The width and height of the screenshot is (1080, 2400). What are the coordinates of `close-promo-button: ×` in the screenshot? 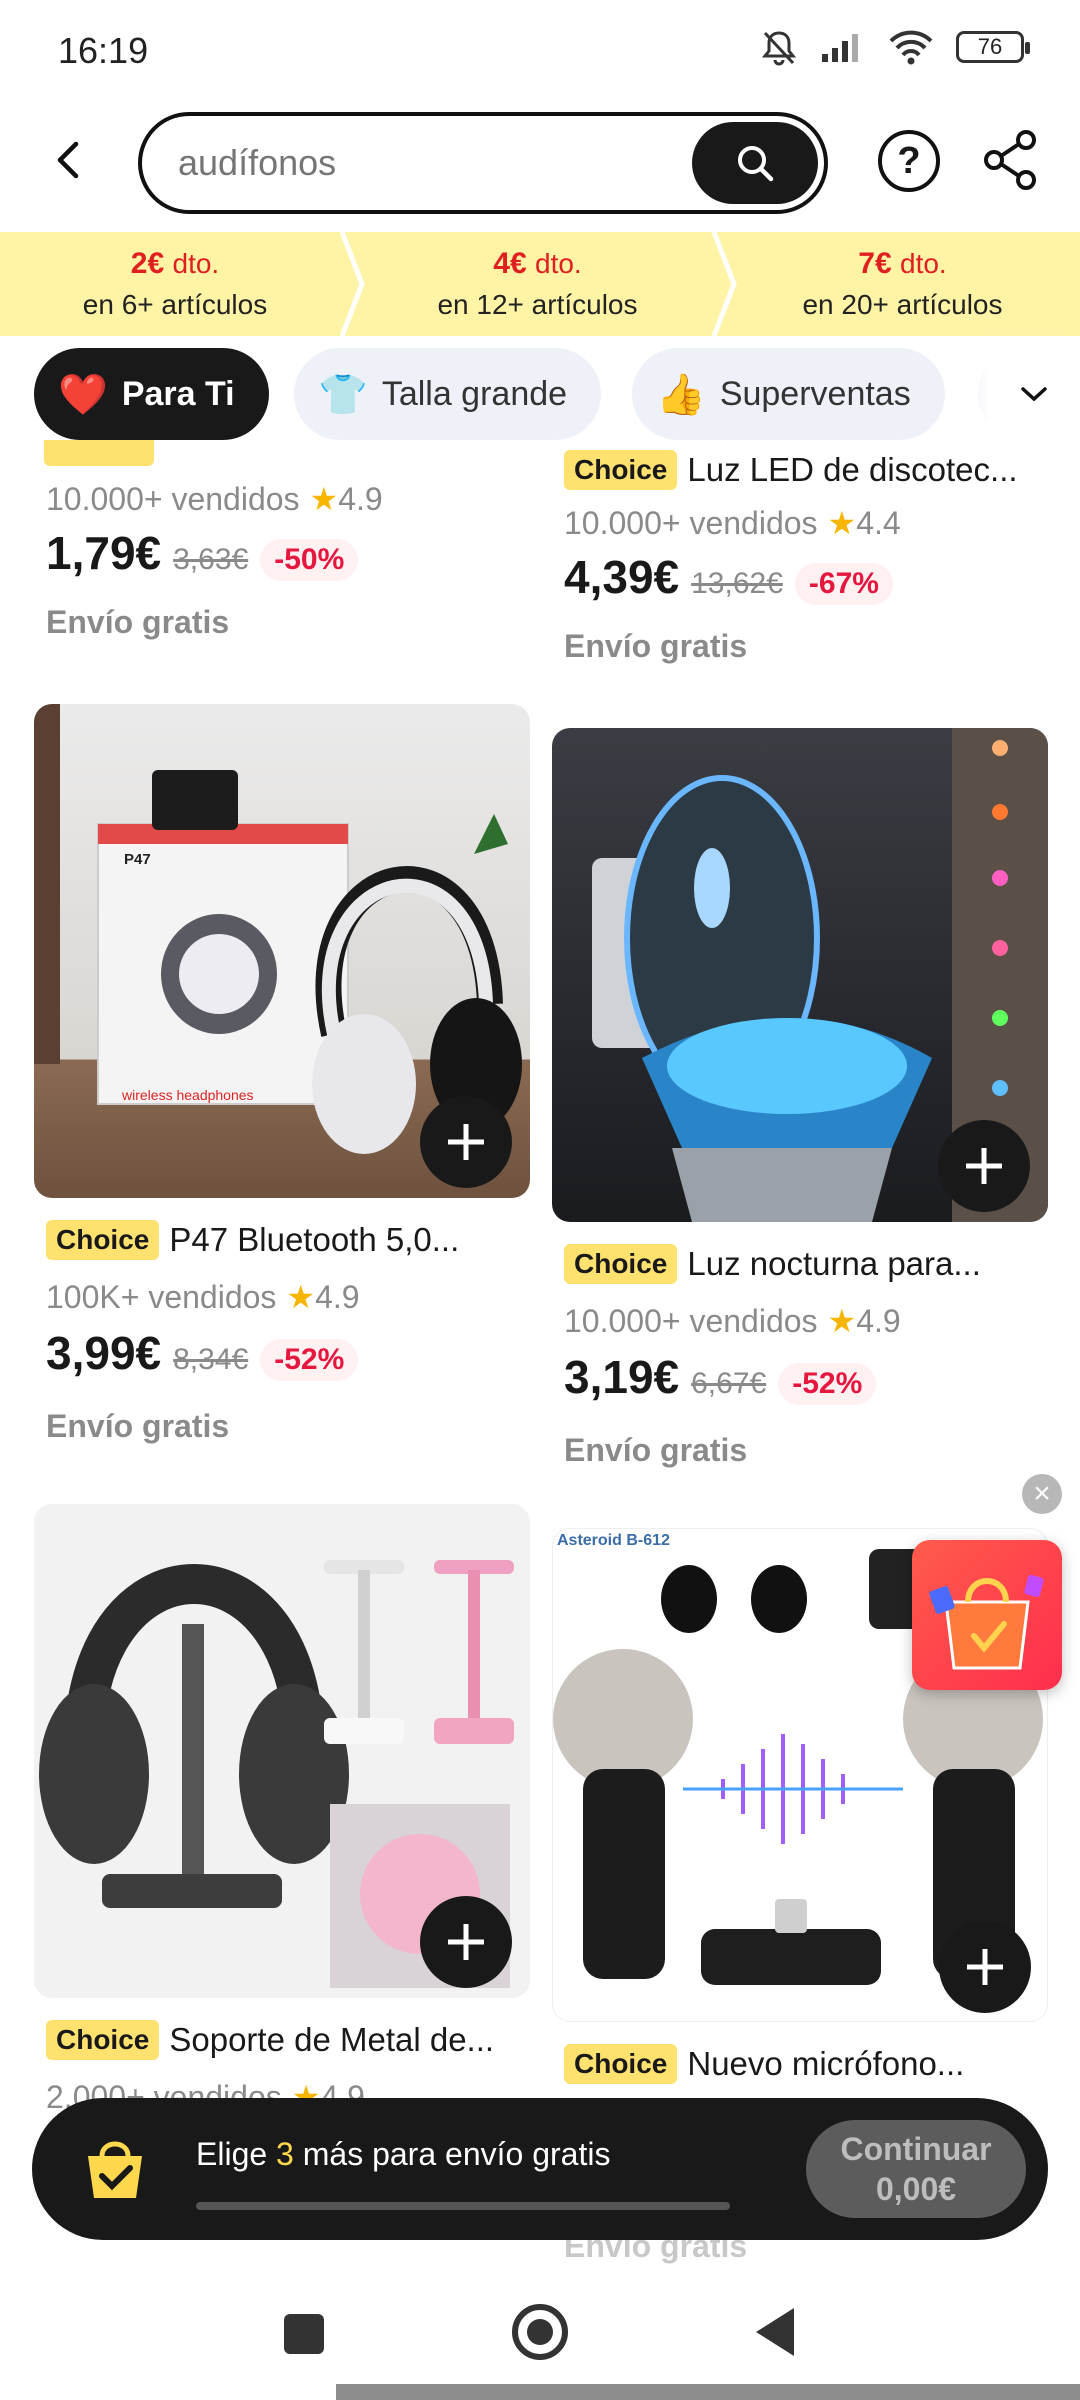 It's located at (1042, 1494).